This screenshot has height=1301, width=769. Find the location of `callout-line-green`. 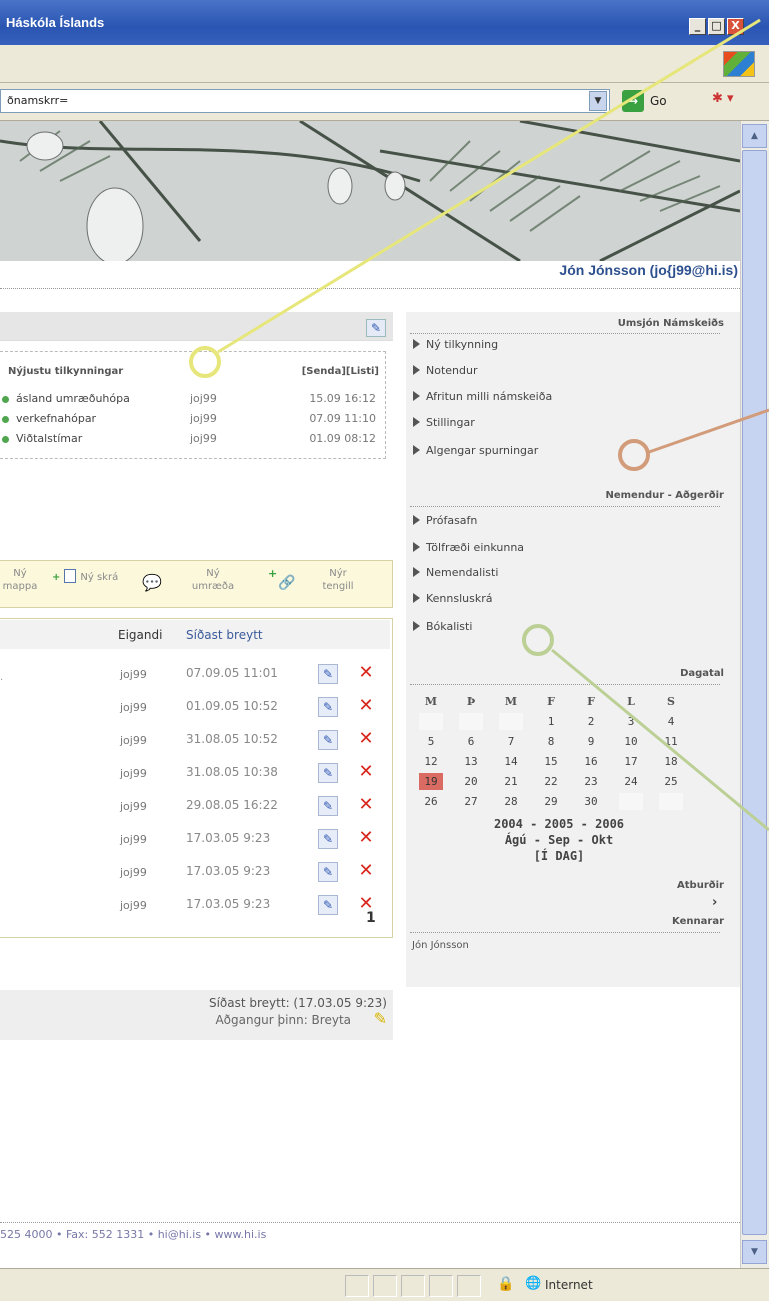

callout-line-green is located at coordinates (660, 740).